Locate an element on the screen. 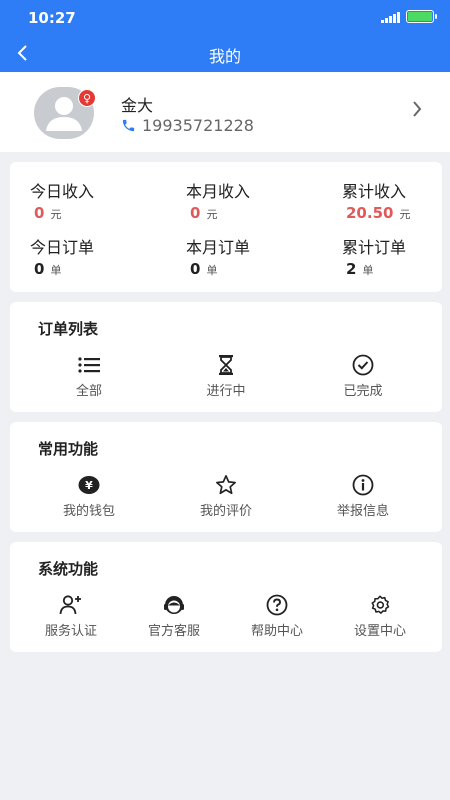  grid-label: 服务认证 is located at coordinates (70, 631).